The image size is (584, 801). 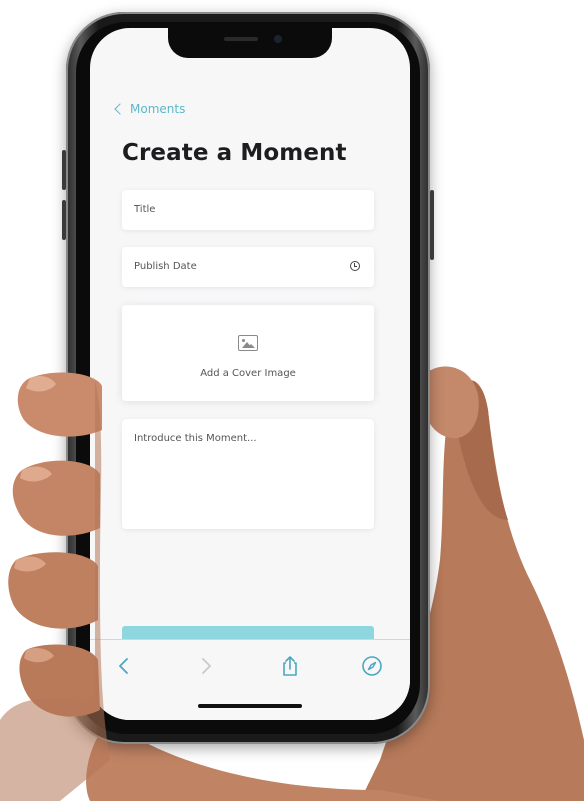 What do you see at coordinates (241, 39) in the screenshot?
I see `speaker-grill` at bounding box center [241, 39].